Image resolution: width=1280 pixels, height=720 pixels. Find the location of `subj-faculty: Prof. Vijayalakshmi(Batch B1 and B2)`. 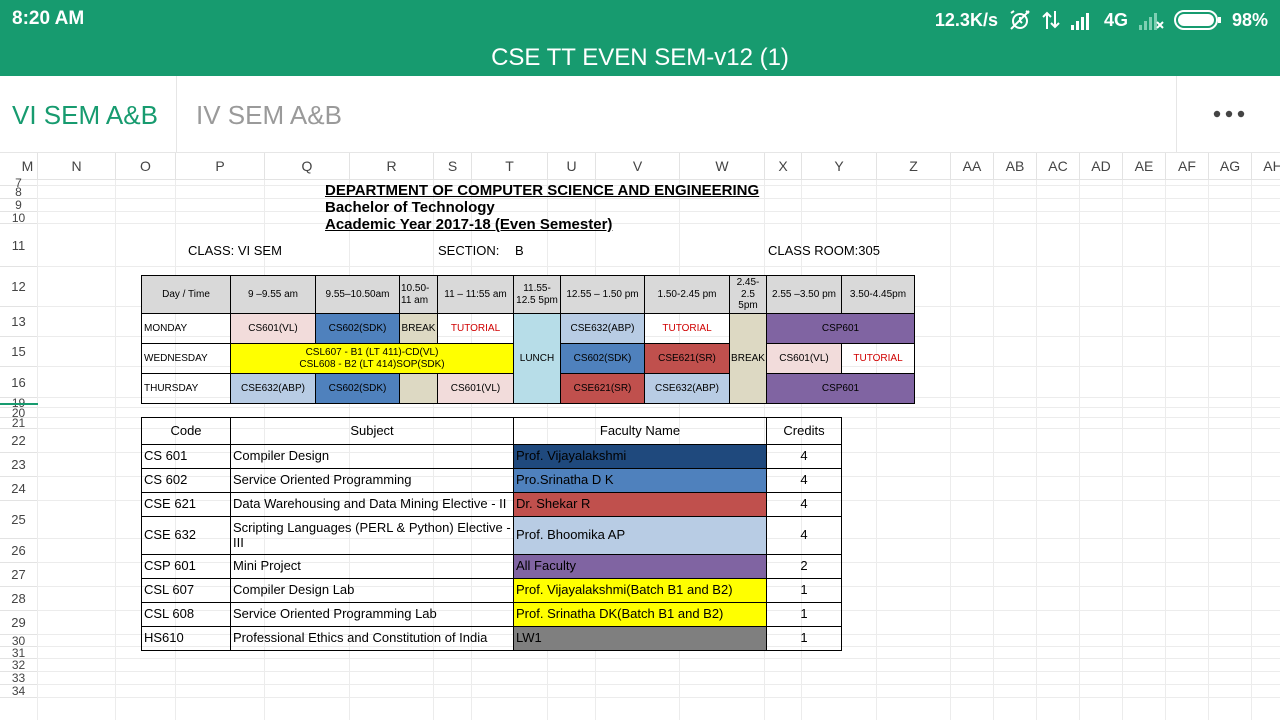

subj-faculty: Prof. Vijayalakshmi(Batch B1 and B2) is located at coordinates (640, 590).